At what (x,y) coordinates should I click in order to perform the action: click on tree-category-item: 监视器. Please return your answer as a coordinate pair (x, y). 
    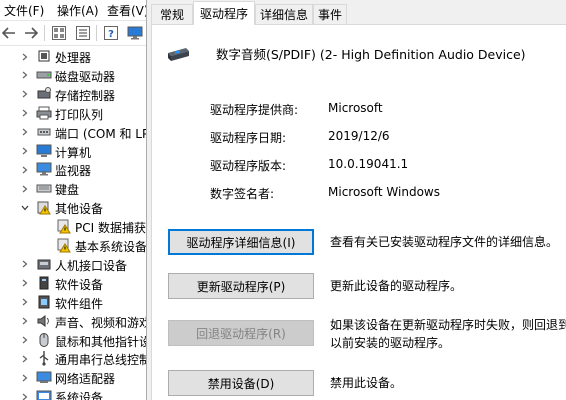
    Looking at the image, I should click on (73, 169).